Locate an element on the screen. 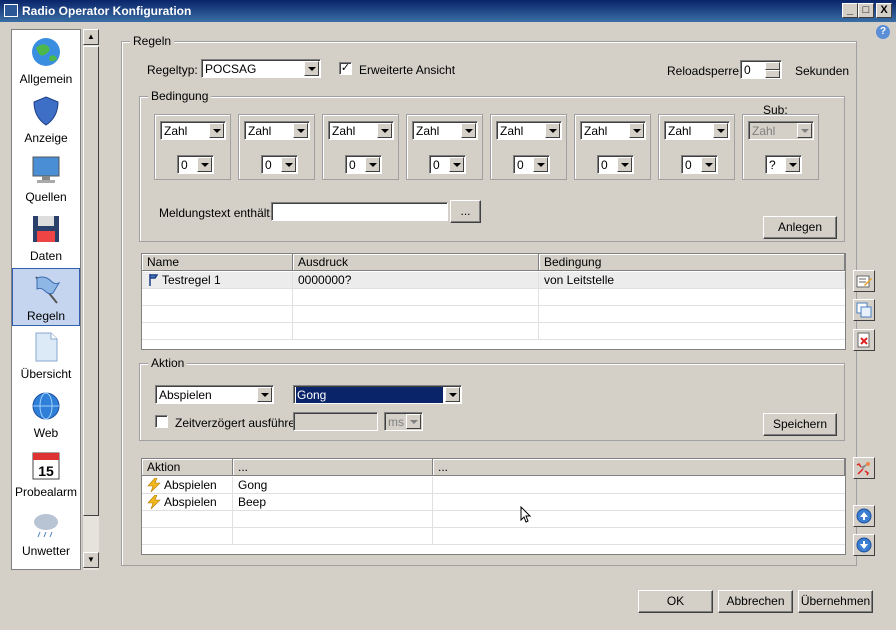 This screenshot has width=896, height=630. sidebar-scrollbar: ▲ ▼ is located at coordinates (90, 299).